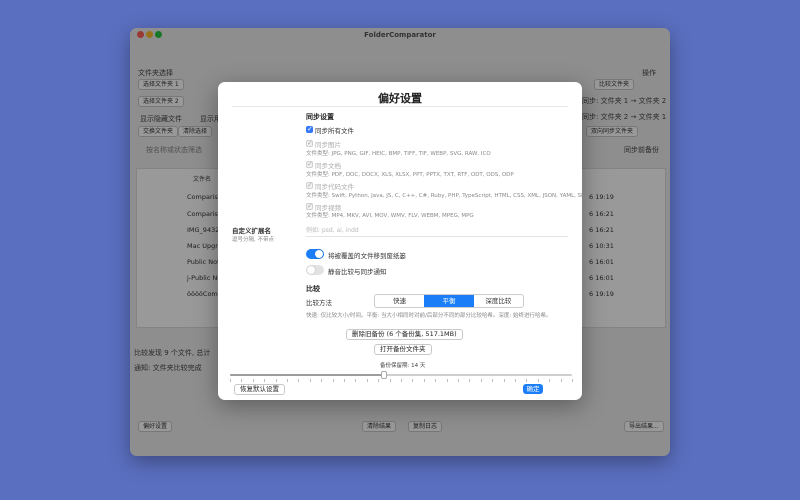 The height and width of the screenshot is (500, 800). Describe the element at coordinates (328, 145) in the screenshot. I see `sync-images-label: 同步图片` at that location.